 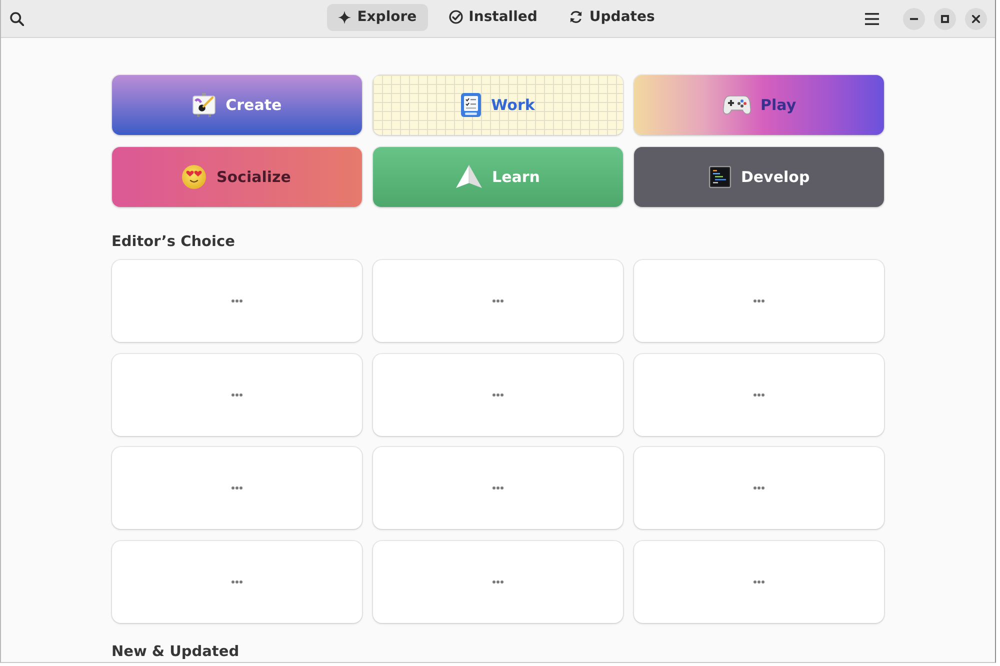 I want to click on category-tile: Play, so click(x=759, y=105).